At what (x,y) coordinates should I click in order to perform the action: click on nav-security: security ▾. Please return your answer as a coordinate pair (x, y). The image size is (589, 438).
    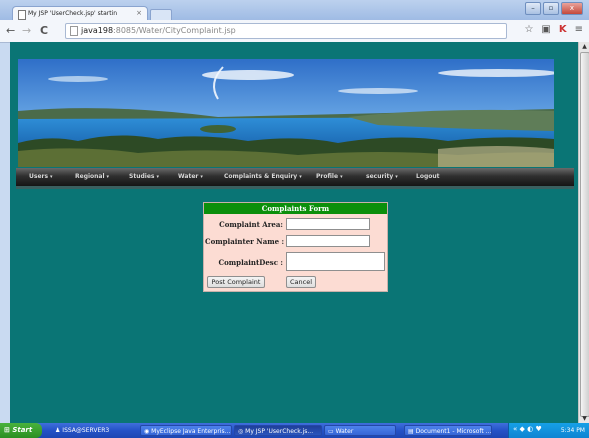
    Looking at the image, I should click on (382, 176).